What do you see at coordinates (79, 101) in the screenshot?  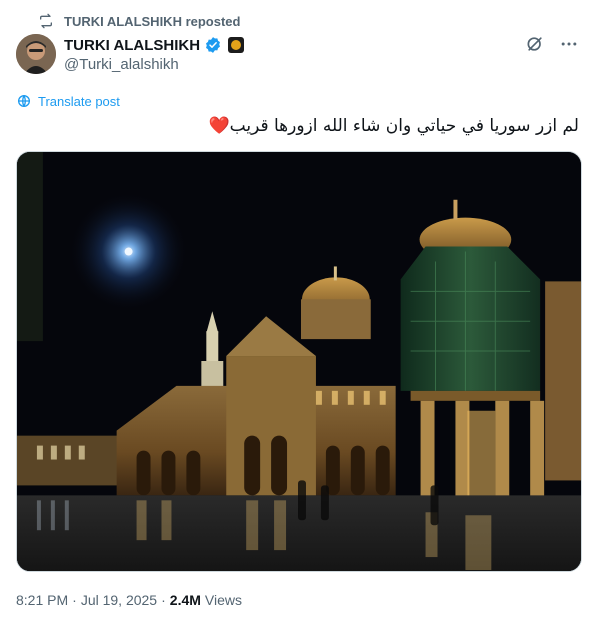 I see `translate-label: Translate post` at bounding box center [79, 101].